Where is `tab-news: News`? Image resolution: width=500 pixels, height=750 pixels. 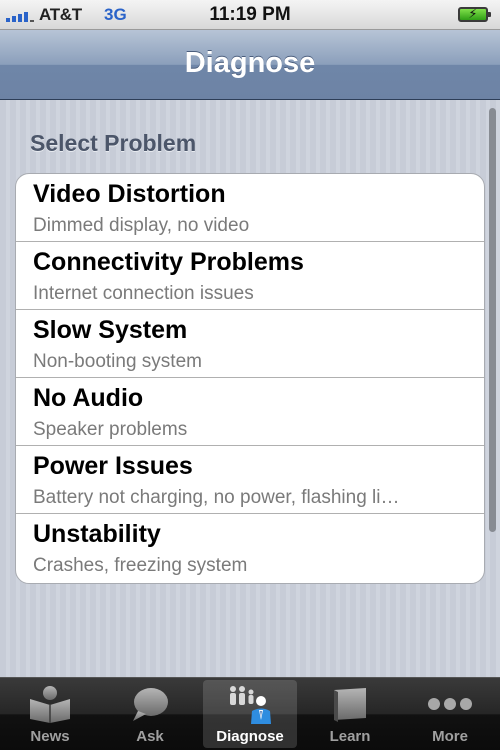
tab-news: News is located at coordinates (50, 714).